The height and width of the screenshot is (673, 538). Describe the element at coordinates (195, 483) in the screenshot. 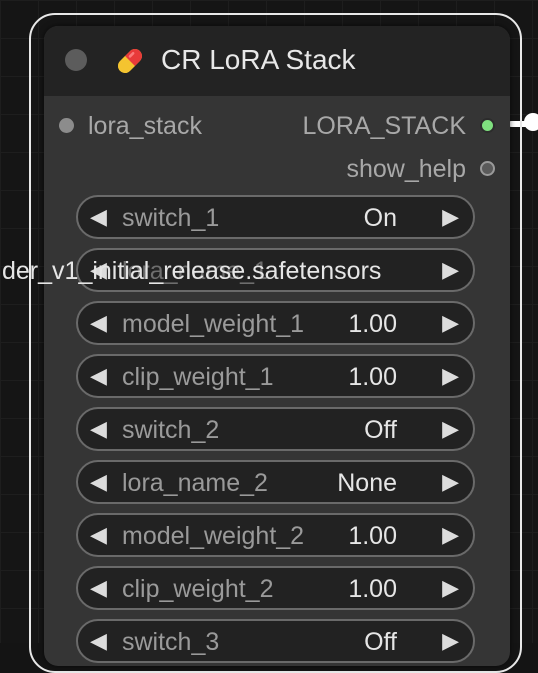

I see `widget-label: lora_name_2` at that location.